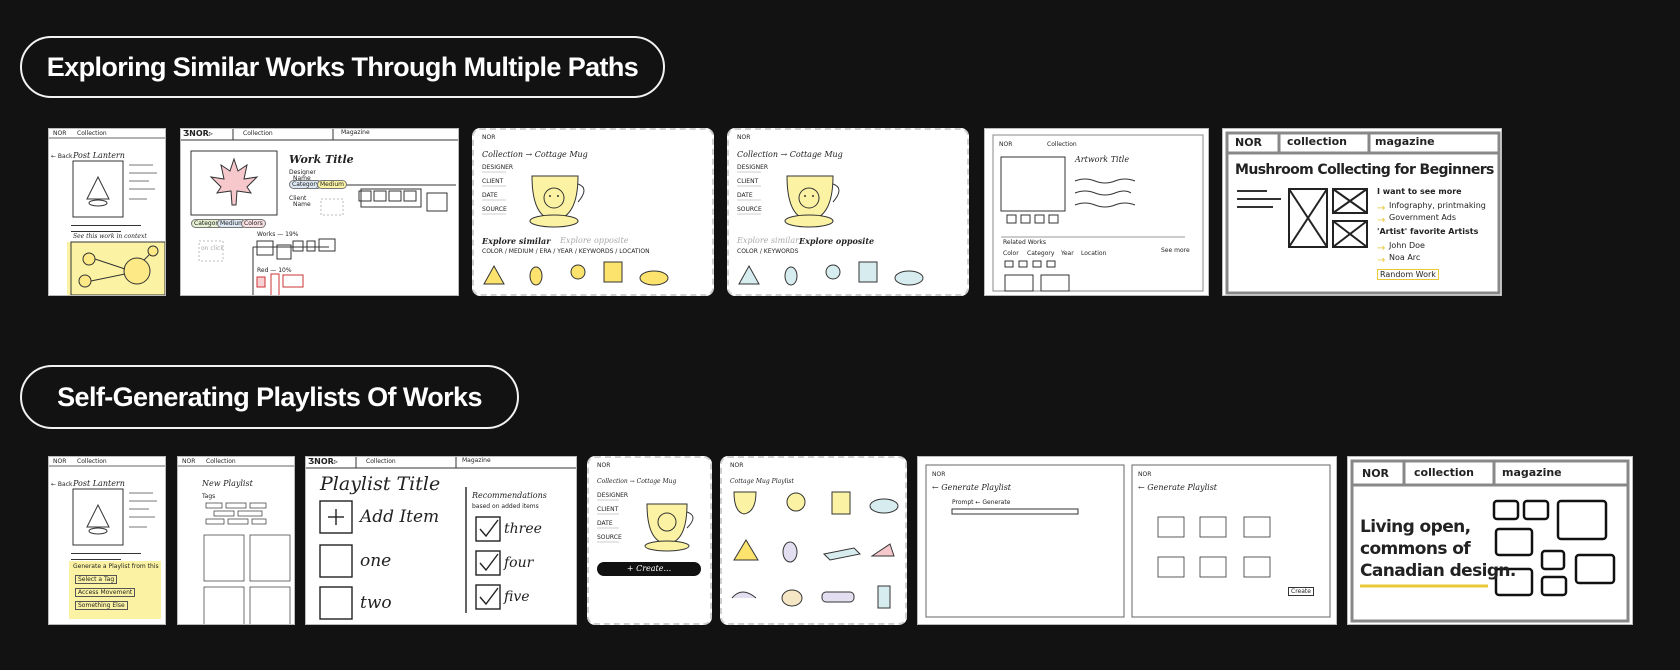 The image size is (1680, 670). Describe the element at coordinates (116, 566) in the screenshot. I see `generate-label: Generate a Playlist from this` at that location.